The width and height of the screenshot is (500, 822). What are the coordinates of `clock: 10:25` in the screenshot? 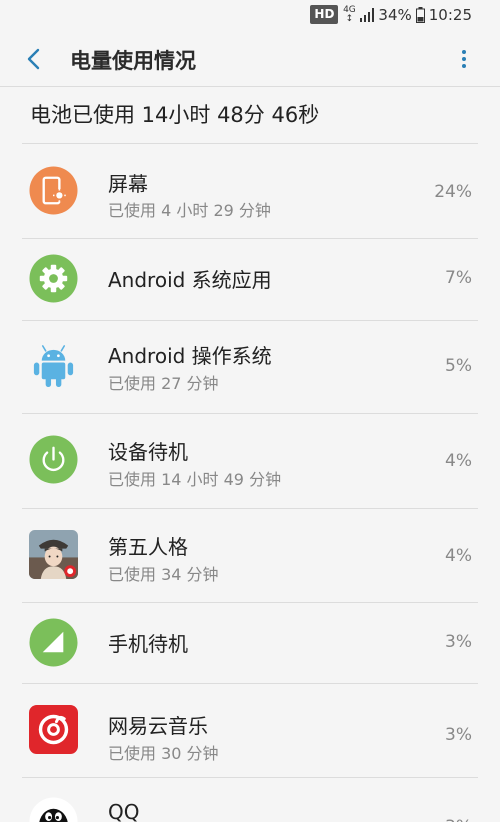 It's located at (450, 14).